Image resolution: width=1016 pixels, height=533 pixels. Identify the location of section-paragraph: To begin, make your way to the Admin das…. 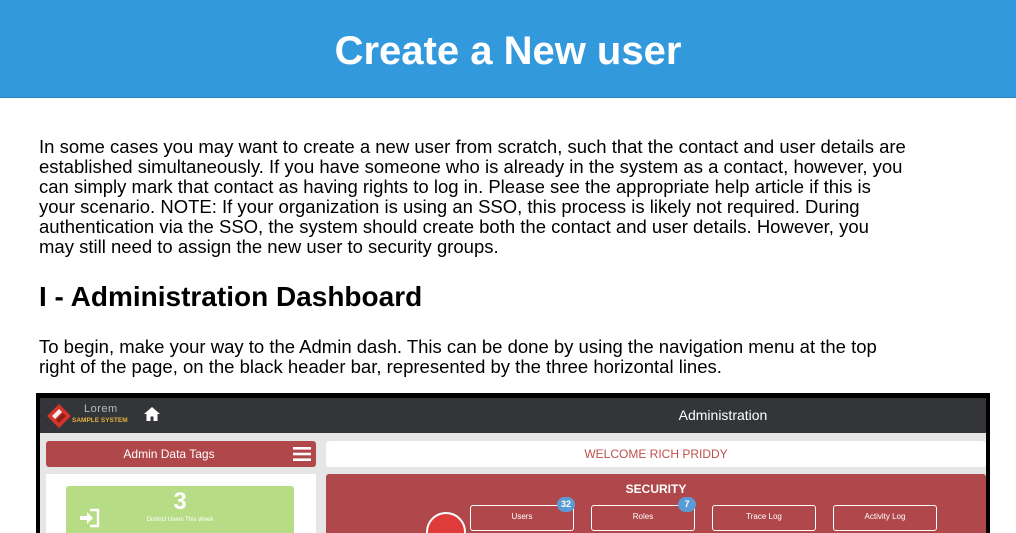
(514, 357).